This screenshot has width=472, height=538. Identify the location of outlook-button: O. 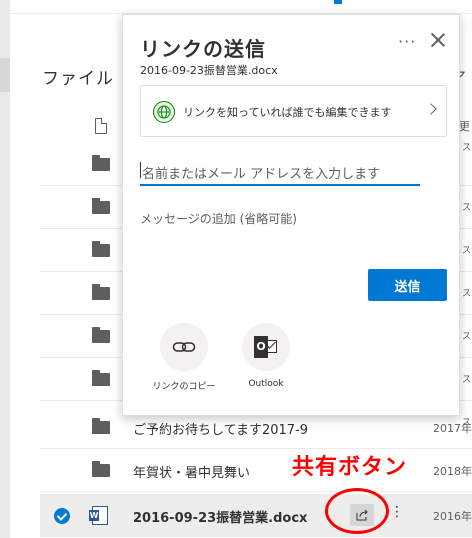
(266, 347).